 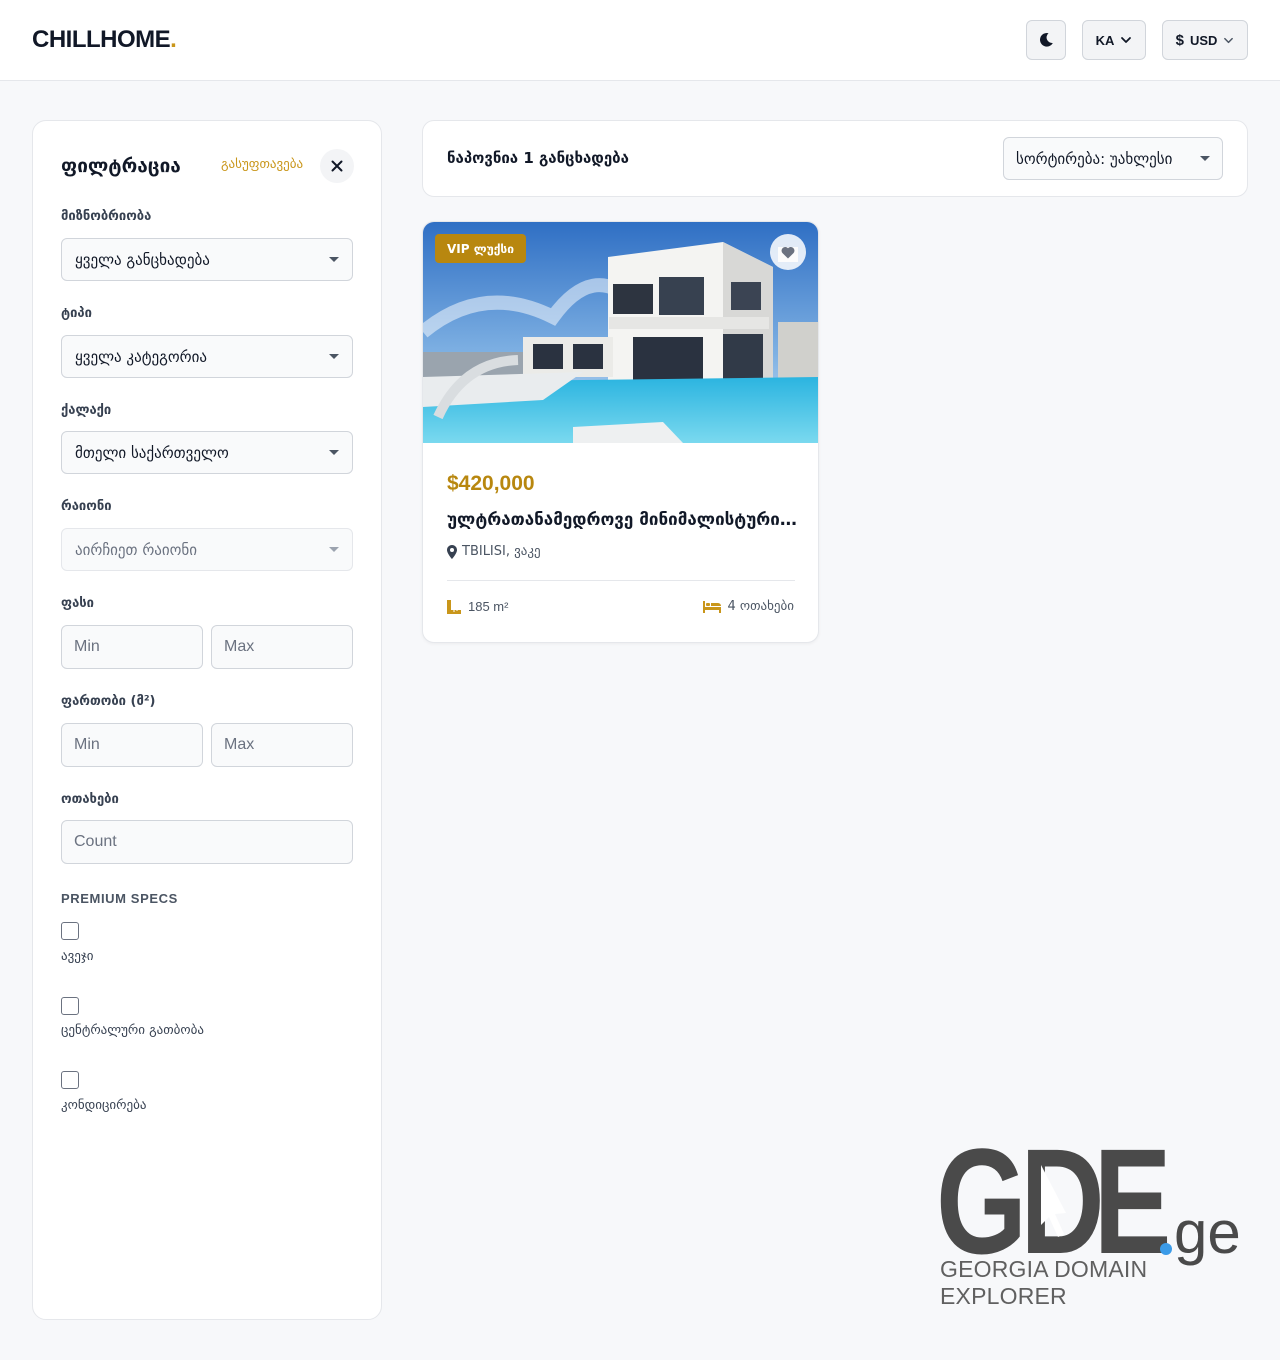 I want to click on moon-icon, so click(x=1046, y=39).